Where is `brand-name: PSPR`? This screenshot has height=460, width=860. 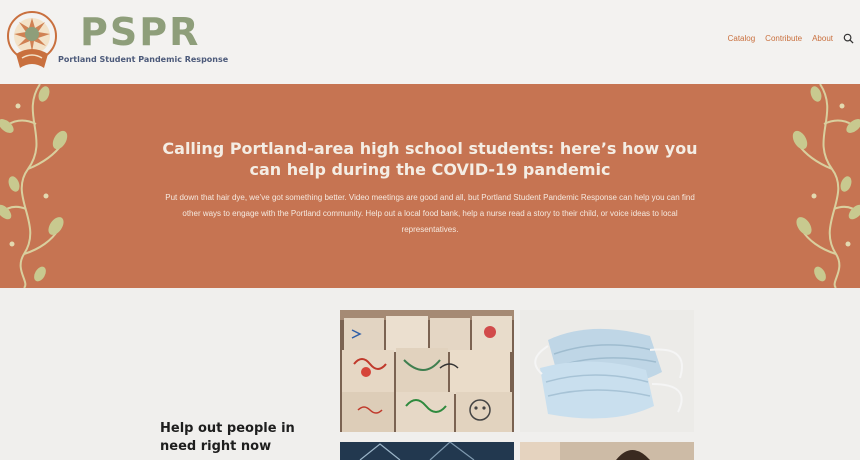
brand-name: PSPR is located at coordinates (140, 32).